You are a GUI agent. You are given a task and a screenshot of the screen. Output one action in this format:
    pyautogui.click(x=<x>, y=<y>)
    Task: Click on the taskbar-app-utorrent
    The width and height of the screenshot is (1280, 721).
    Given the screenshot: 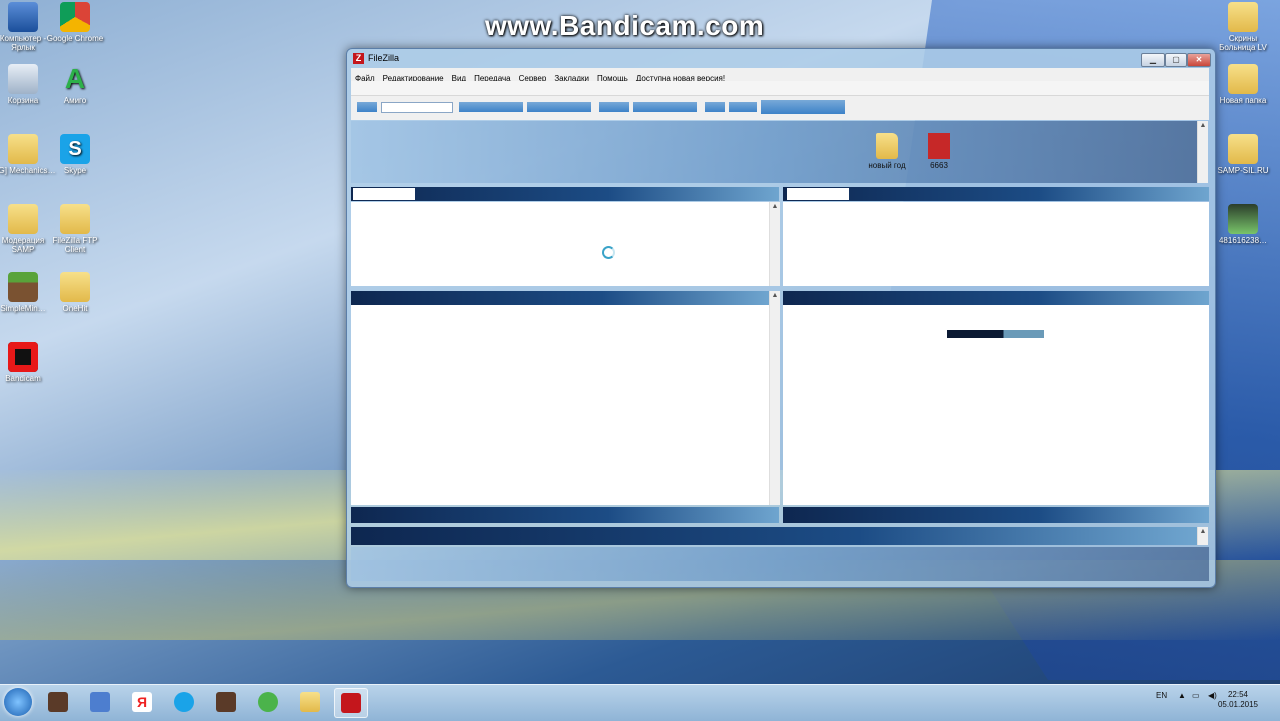 What is the action you would take?
    pyautogui.click(x=268, y=702)
    